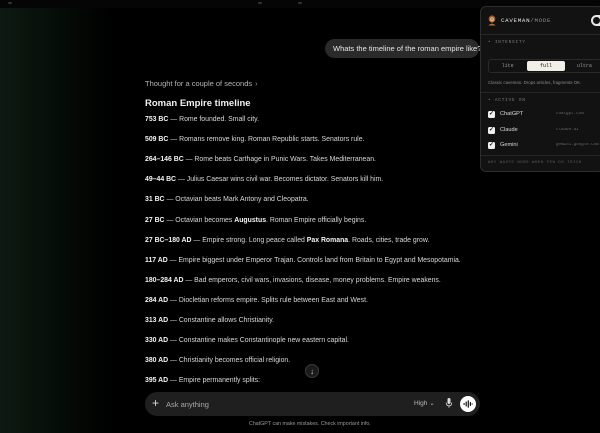 Image resolution: width=600 pixels, height=433 pixels. I want to click on intensity-section-label: • INTENSITY, so click(507, 42).